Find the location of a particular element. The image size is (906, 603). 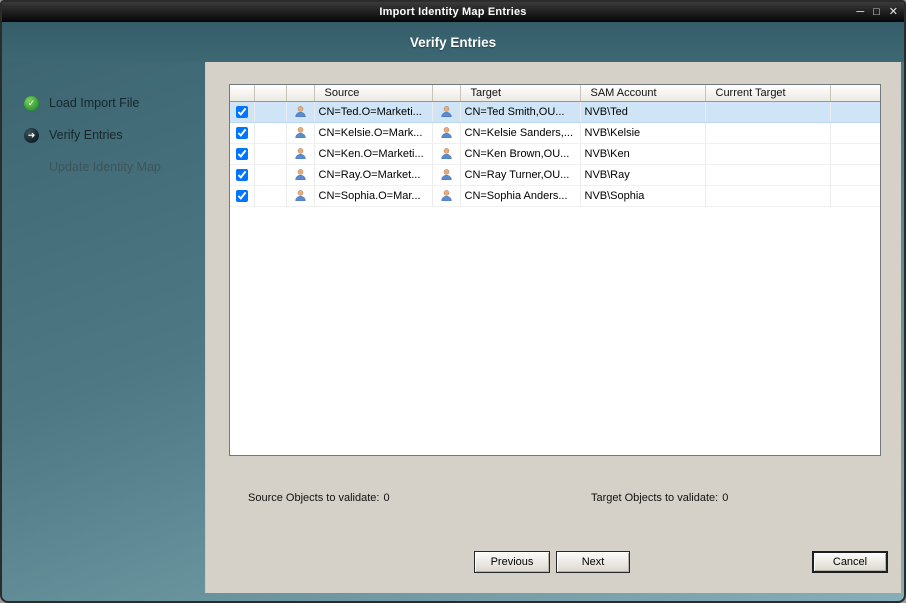

target-objects-status: Target Objects to validate: 0 is located at coordinates (660, 498).